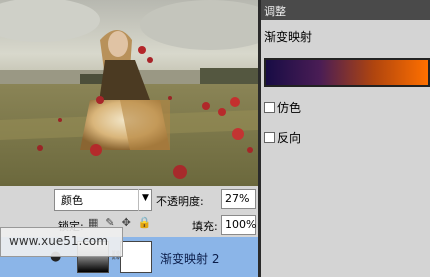 The height and width of the screenshot is (277, 430). I want to click on opacity-label: 不透明度:, so click(180, 201).